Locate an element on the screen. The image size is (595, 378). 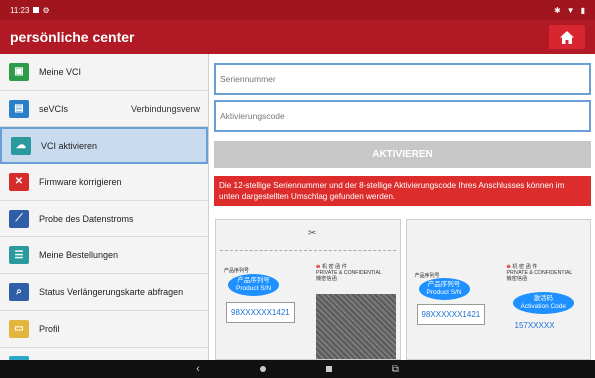
sidebar-item-status-karte: ⌕ Status Verlängerungskarte abfragen is located at coordinates (104, 292).